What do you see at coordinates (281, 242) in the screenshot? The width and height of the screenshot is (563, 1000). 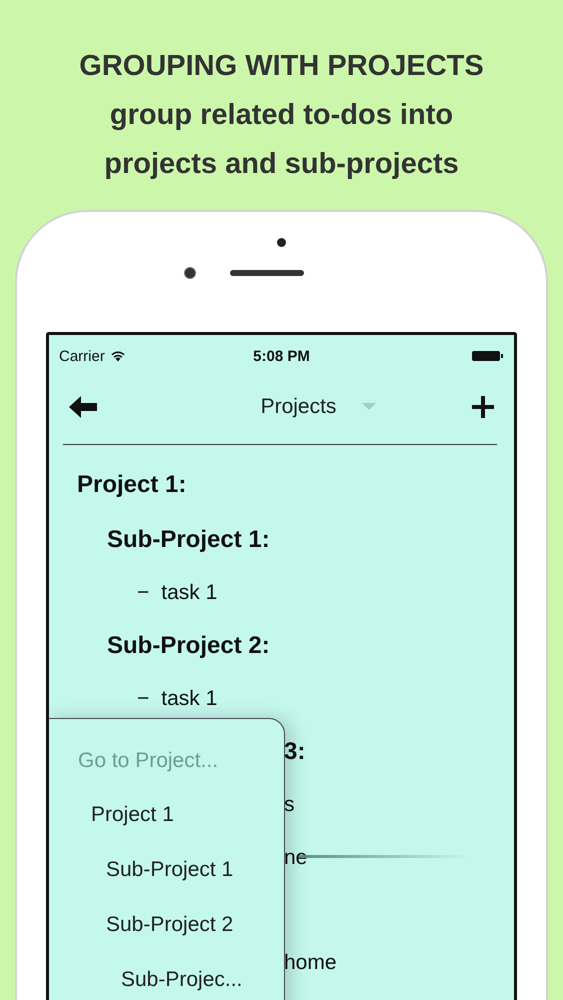 I see `sensor-dot-icon` at bounding box center [281, 242].